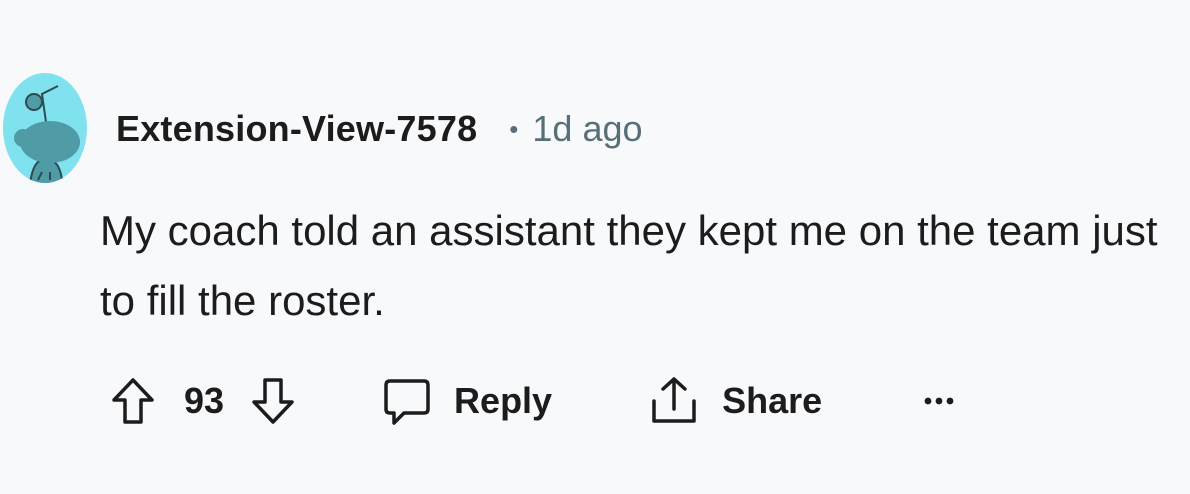 This screenshot has width=1190, height=494. Describe the element at coordinates (503, 400) in the screenshot. I see `reply-label: Reply` at that location.